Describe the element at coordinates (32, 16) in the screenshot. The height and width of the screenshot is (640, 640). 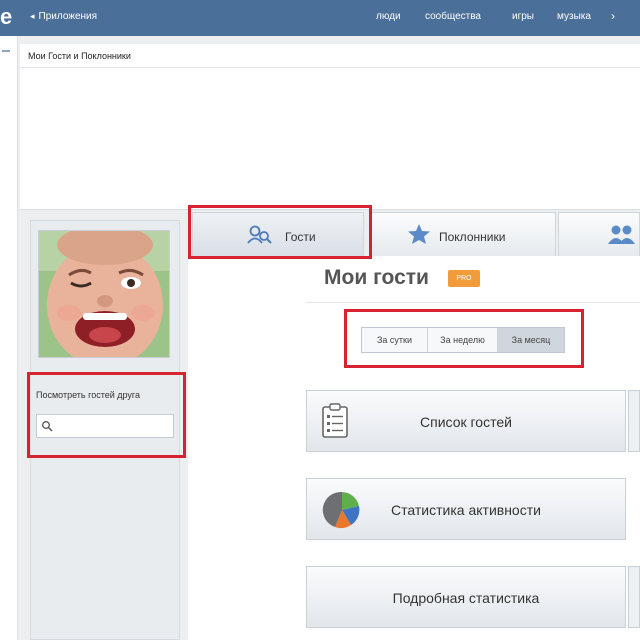
I see `back-chevron-icon: ◂` at that location.